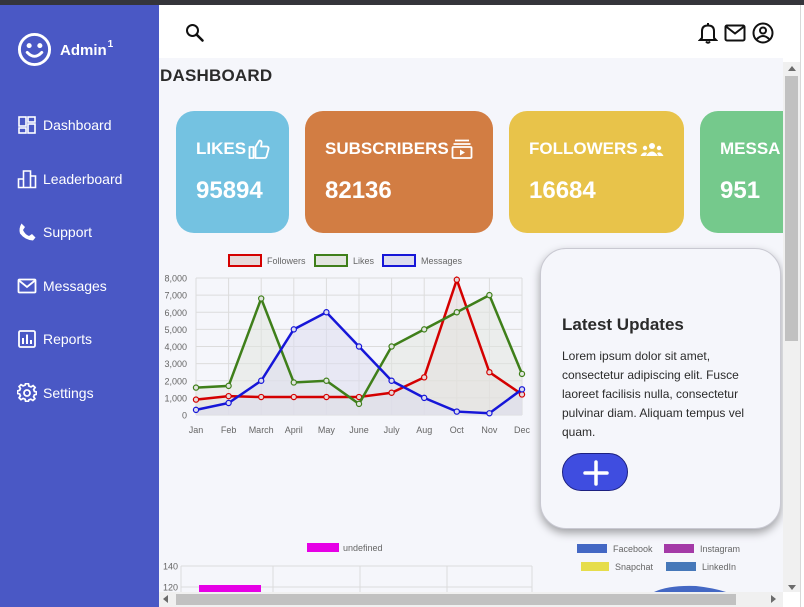  I want to click on card-value: 82136, so click(358, 190).